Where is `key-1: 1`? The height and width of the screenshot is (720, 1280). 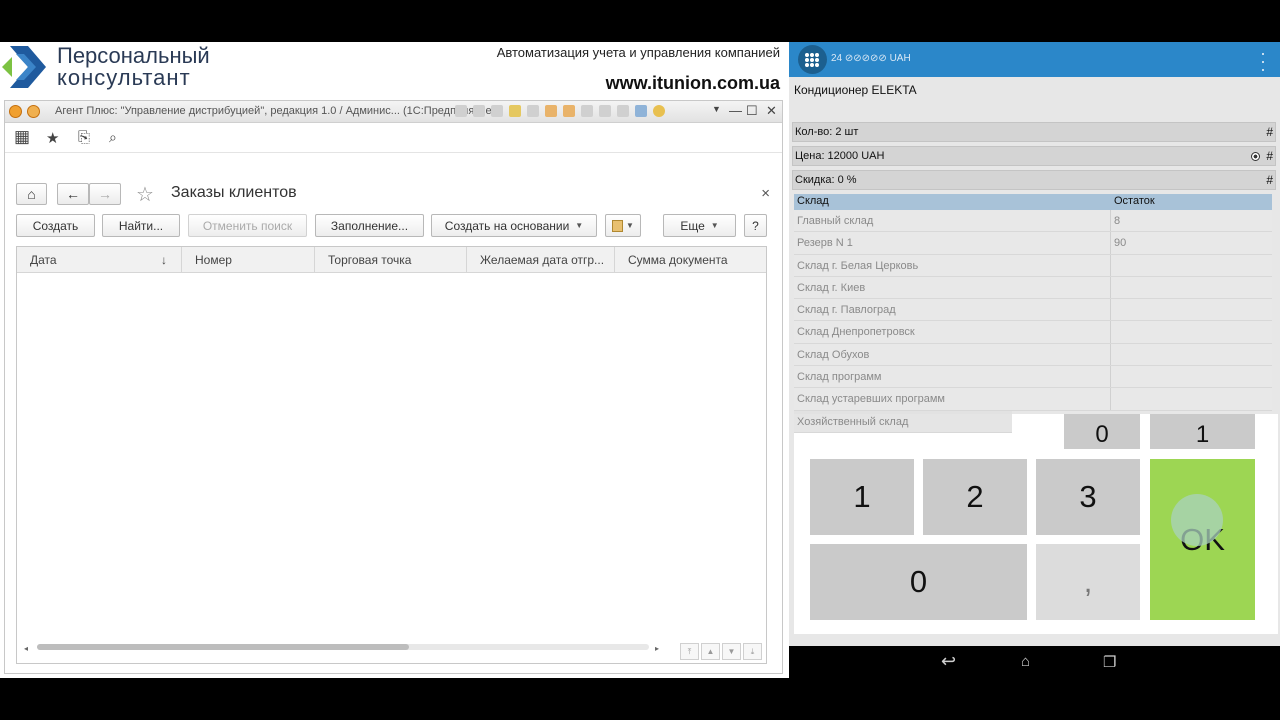
key-1: 1 is located at coordinates (862, 497).